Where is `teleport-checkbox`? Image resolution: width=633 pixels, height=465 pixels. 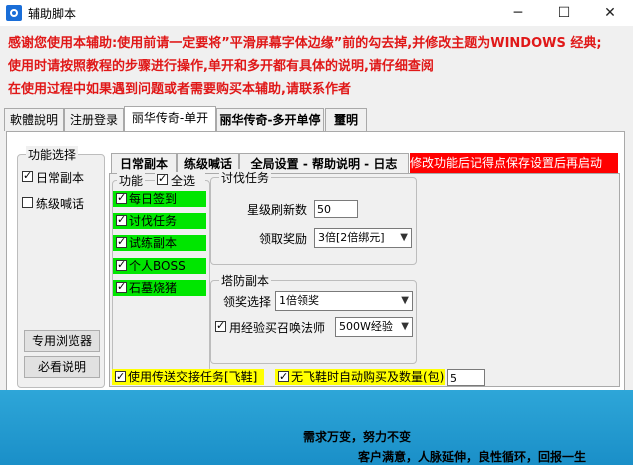
teleport-checkbox is located at coordinates (120, 377).